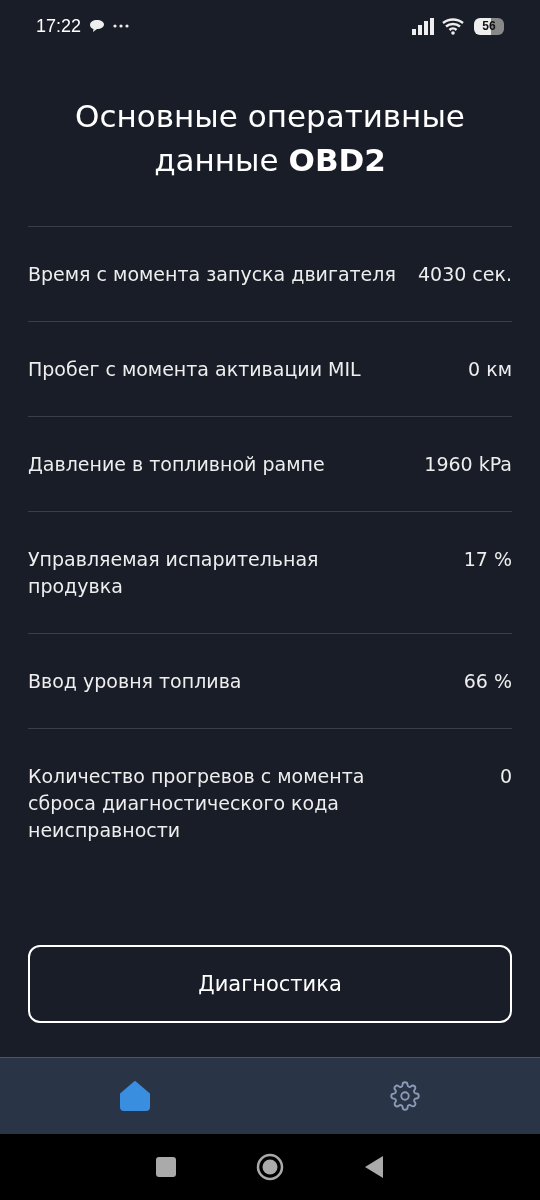 This screenshot has height=1200, width=540. I want to click on back-button, so click(374, 1167).